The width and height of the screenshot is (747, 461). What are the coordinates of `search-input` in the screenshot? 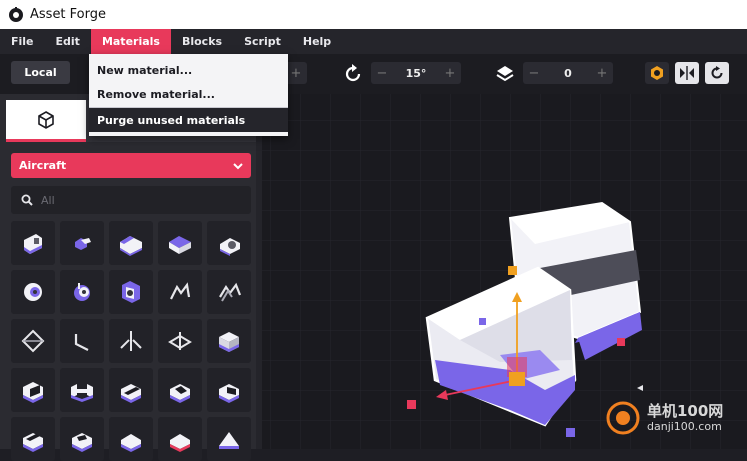 It's located at (131, 200).